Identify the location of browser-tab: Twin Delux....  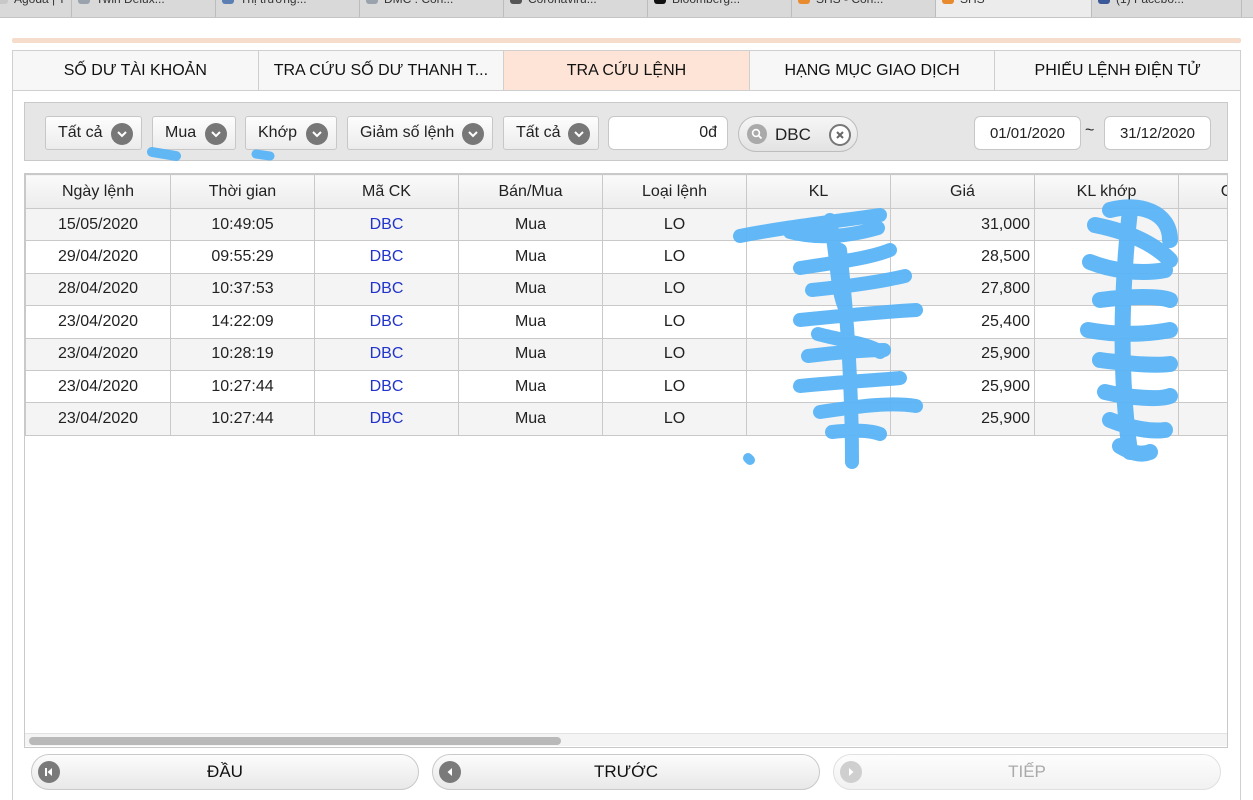
(144, 8).